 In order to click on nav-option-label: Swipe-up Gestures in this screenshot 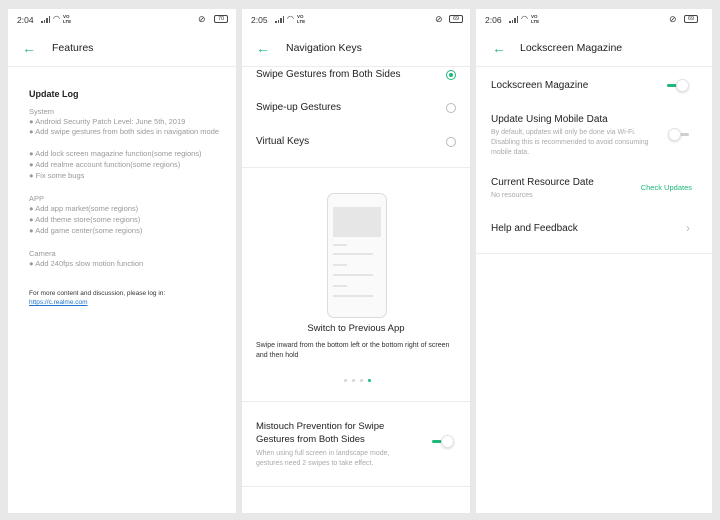, I will do `click(299, 107)`.